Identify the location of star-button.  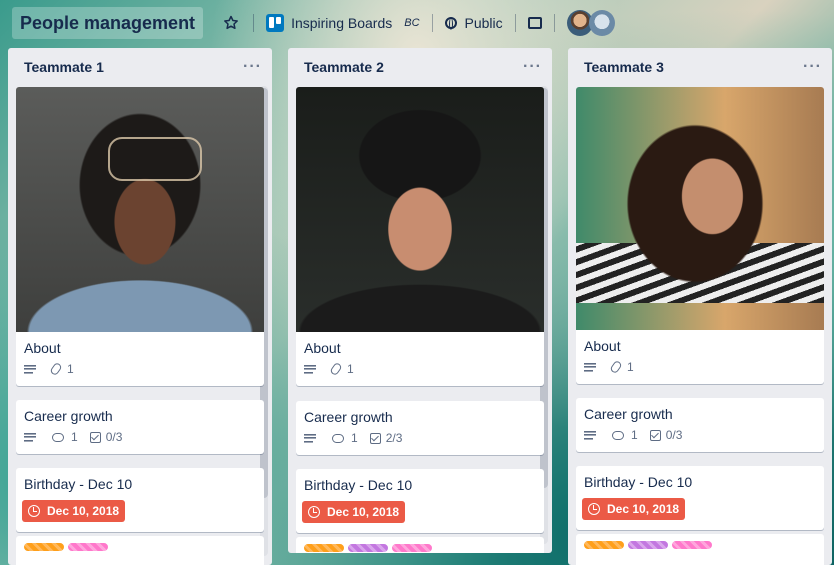
(232, 23).